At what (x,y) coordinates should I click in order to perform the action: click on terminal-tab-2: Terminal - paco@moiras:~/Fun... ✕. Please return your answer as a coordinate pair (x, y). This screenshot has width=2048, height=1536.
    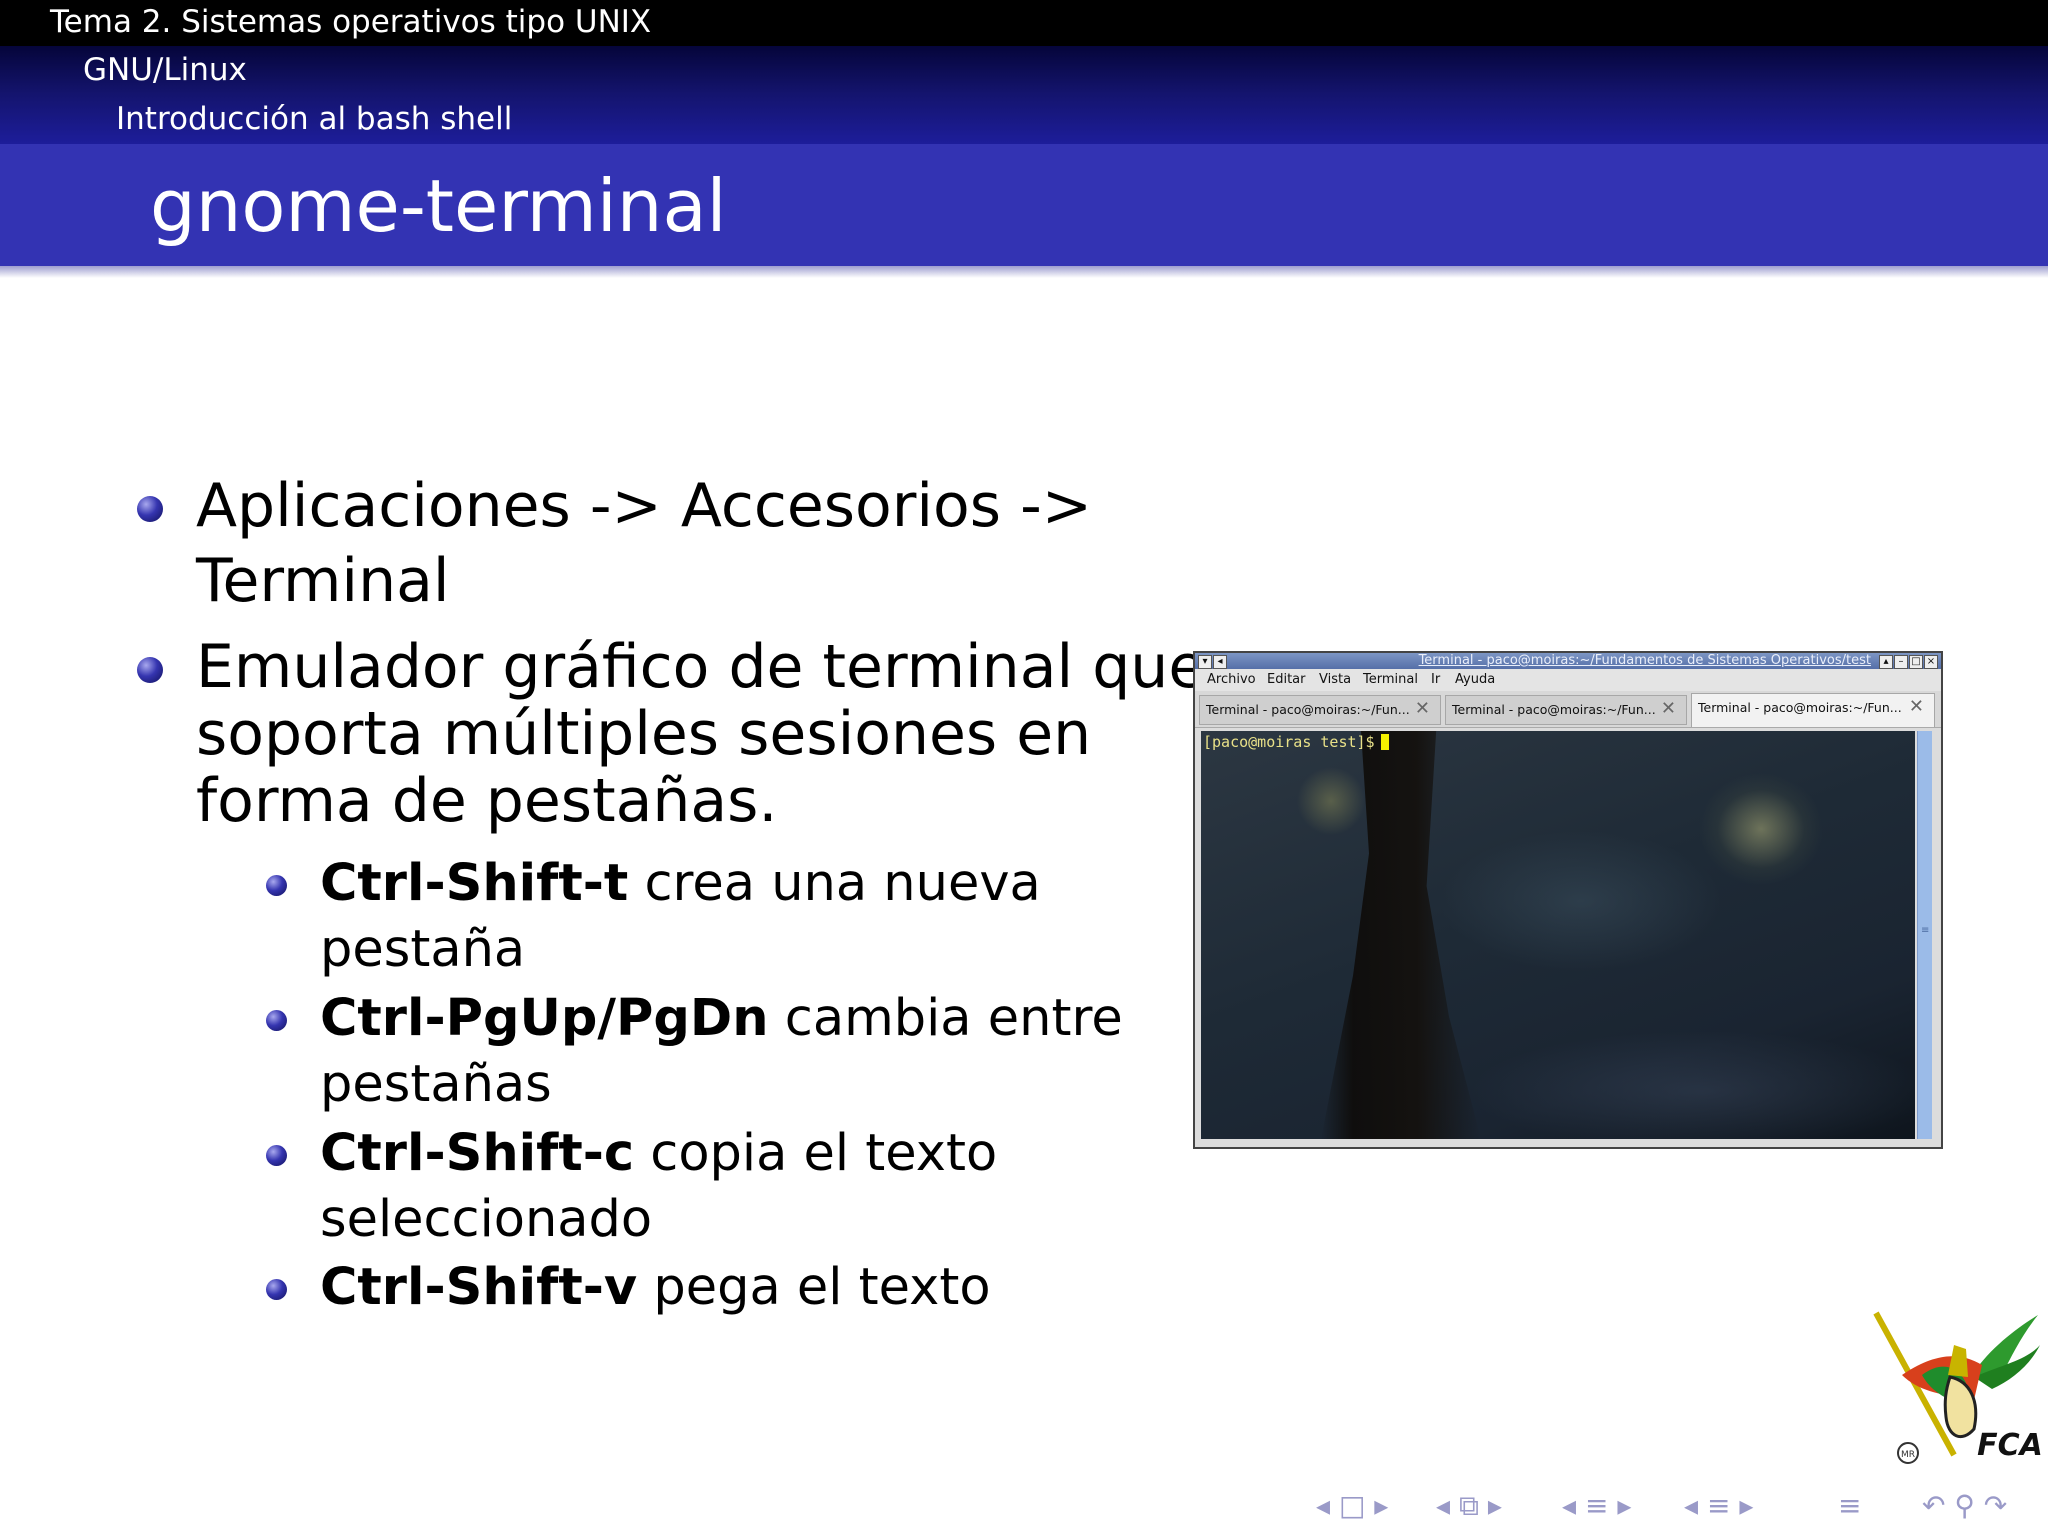
    Looking at the image, I should click on (1566, 710).